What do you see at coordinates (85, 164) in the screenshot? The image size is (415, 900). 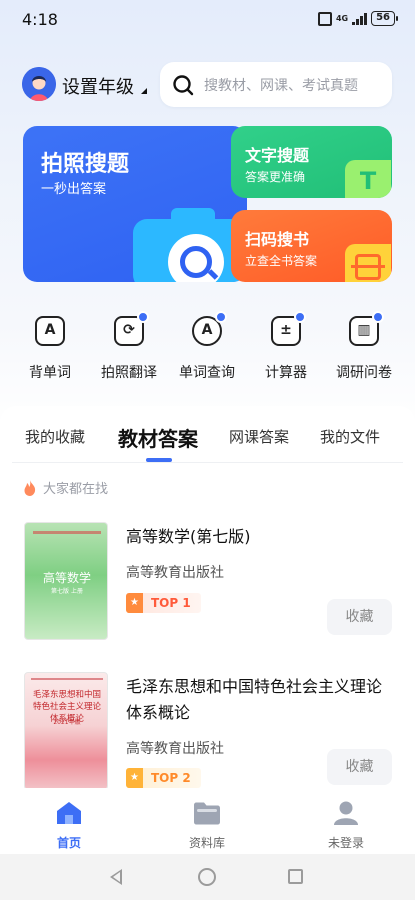 I see `photo-search-title: 拍照搜题` at bounding box center [85, 164].